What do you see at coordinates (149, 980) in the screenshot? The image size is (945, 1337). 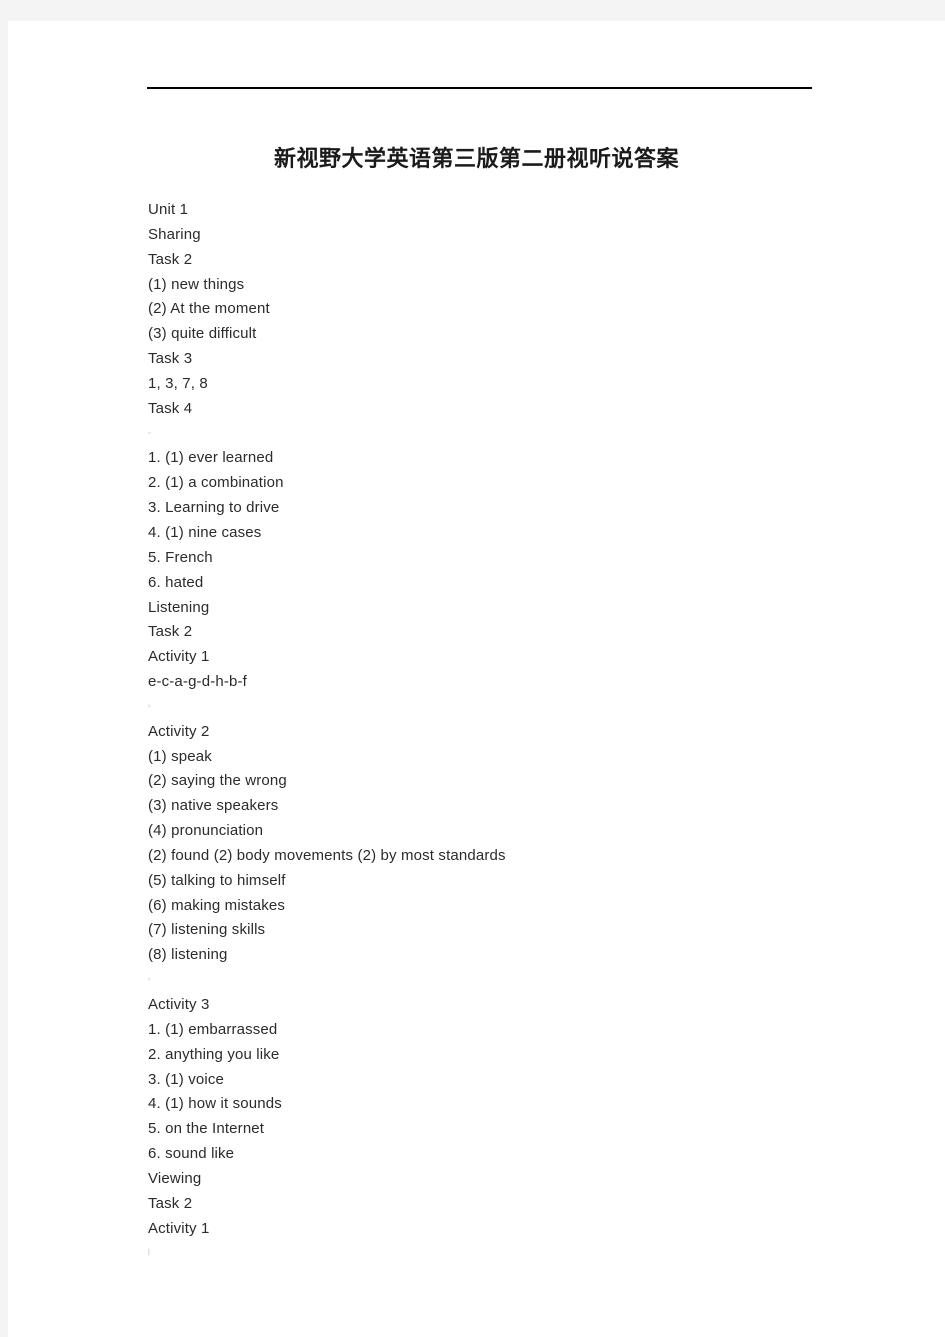 I see `scan-artifact: ‹` at bounding box center [149, 980].